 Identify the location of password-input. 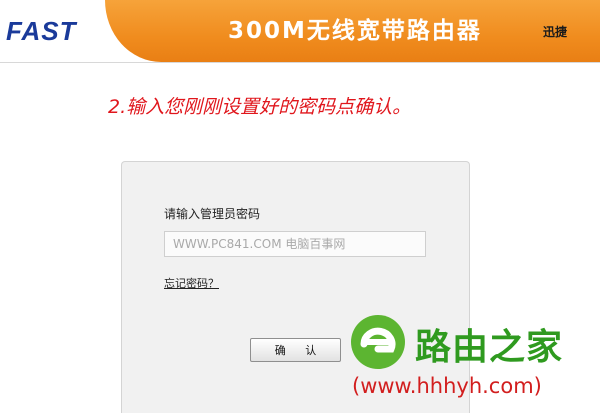
(295, 244).